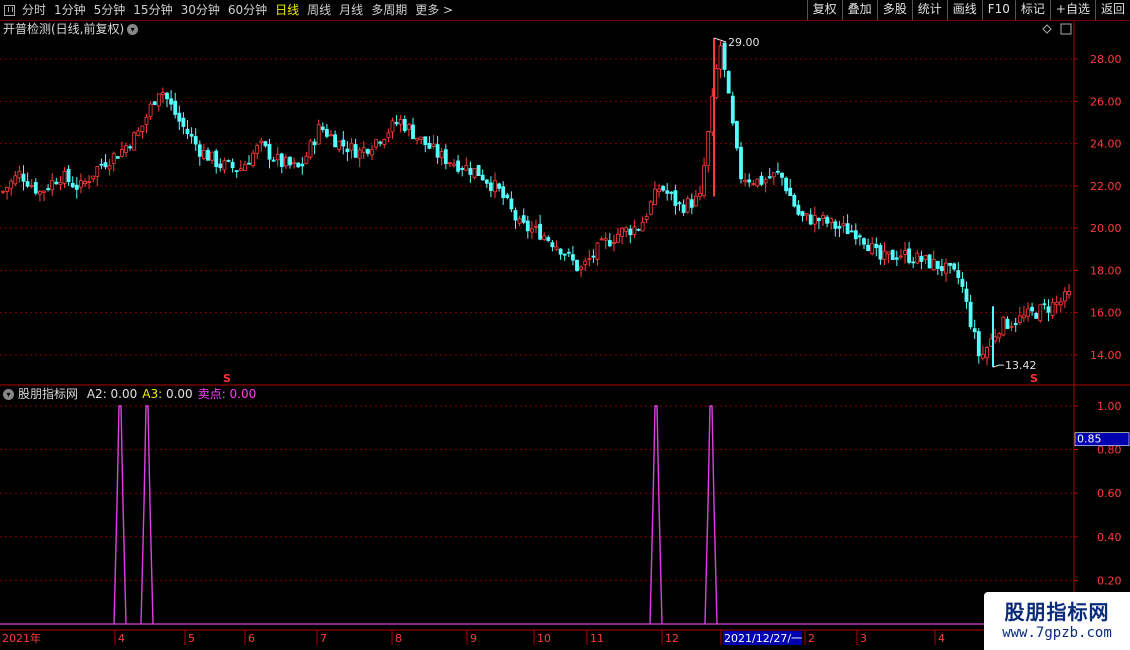 Image resolution: width=1130 pixels, height=650 pixels. I want to click on period-tab-0: 分时, so click(34, 10).